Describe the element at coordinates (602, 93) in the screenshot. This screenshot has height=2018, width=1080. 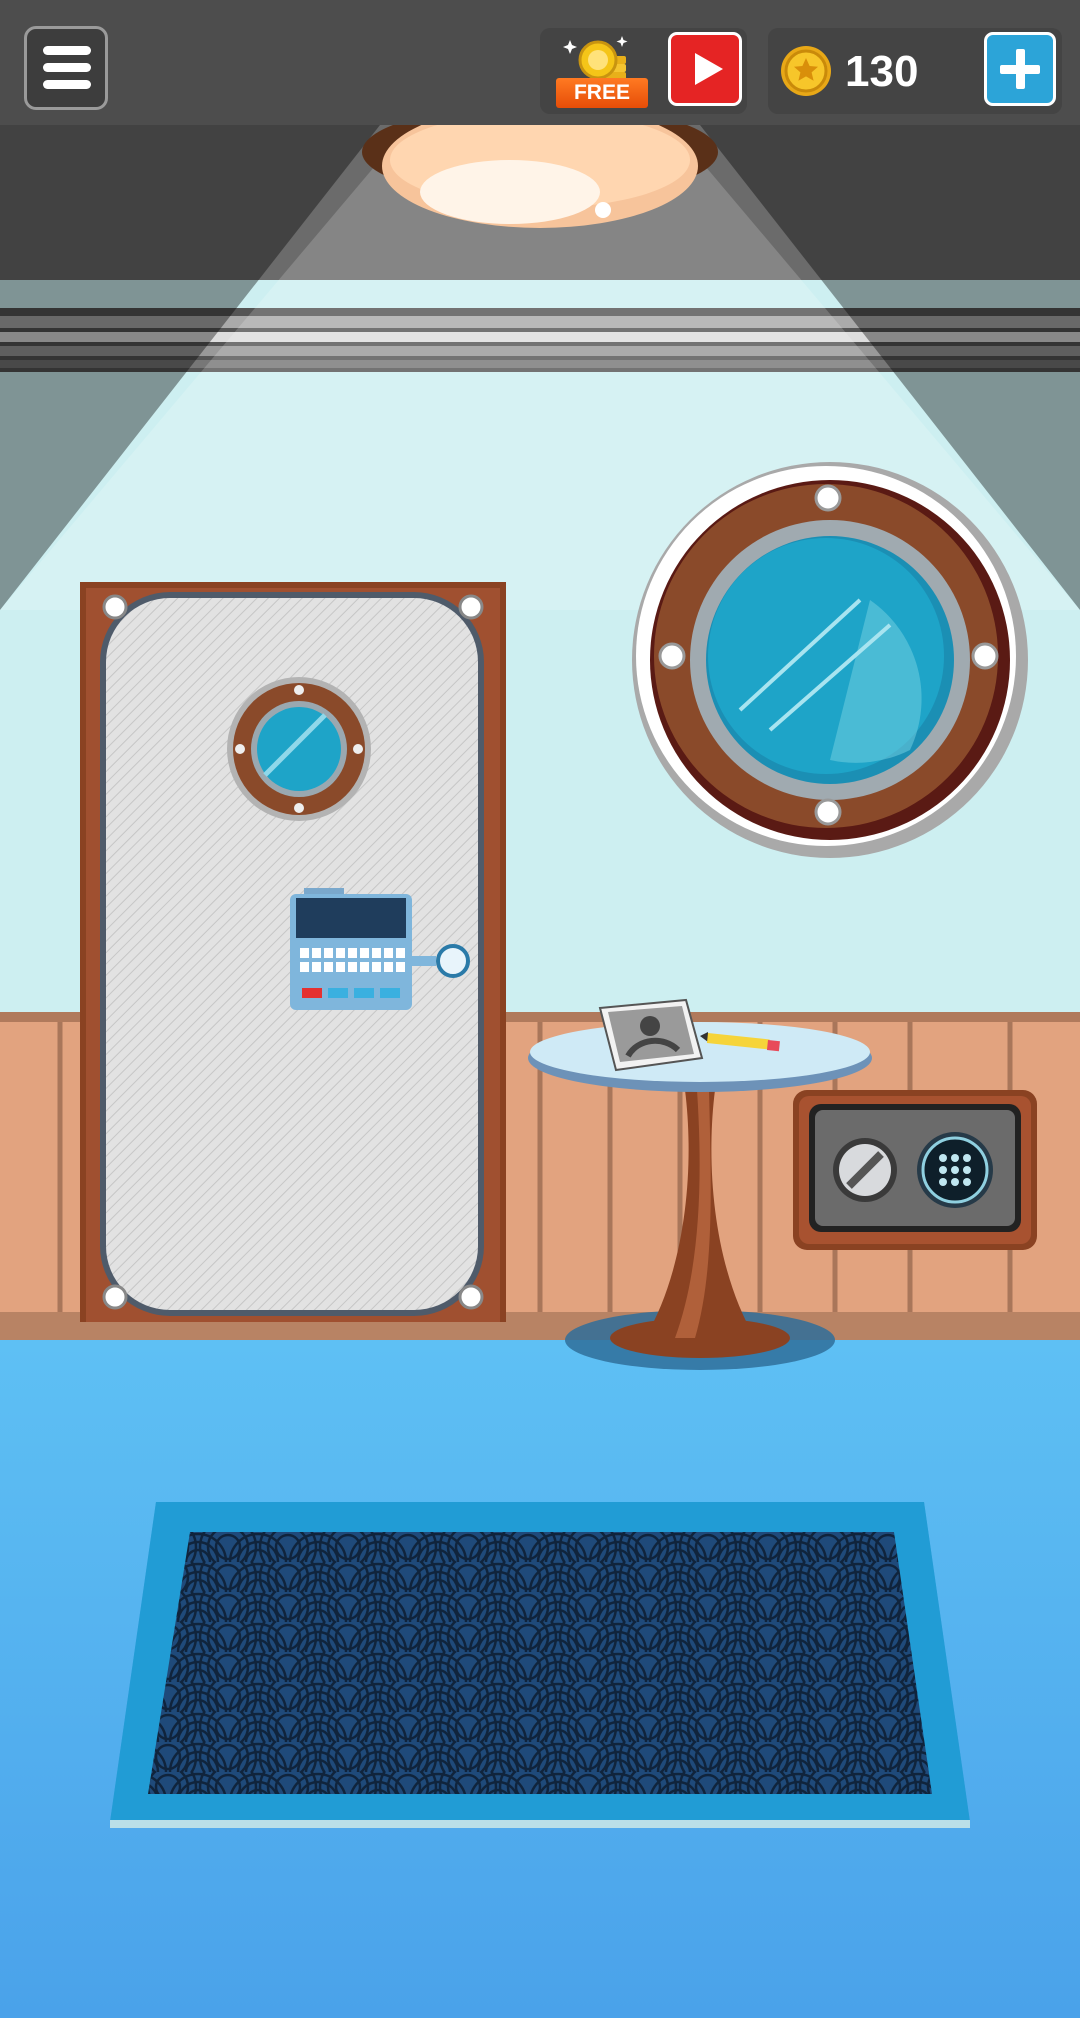
I see `free-label: FREE` at that location.